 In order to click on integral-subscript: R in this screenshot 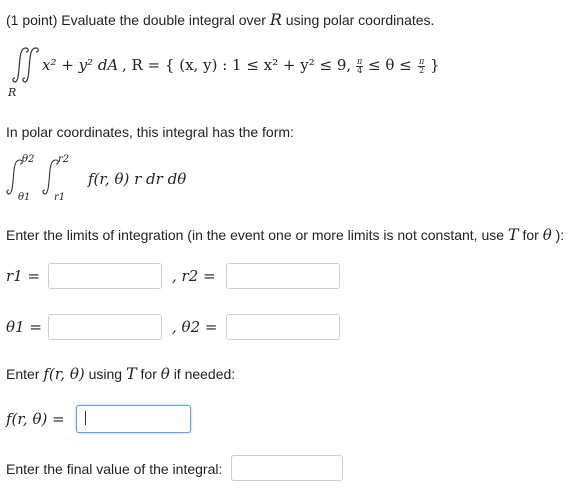, I will do `click(12, 92)`.